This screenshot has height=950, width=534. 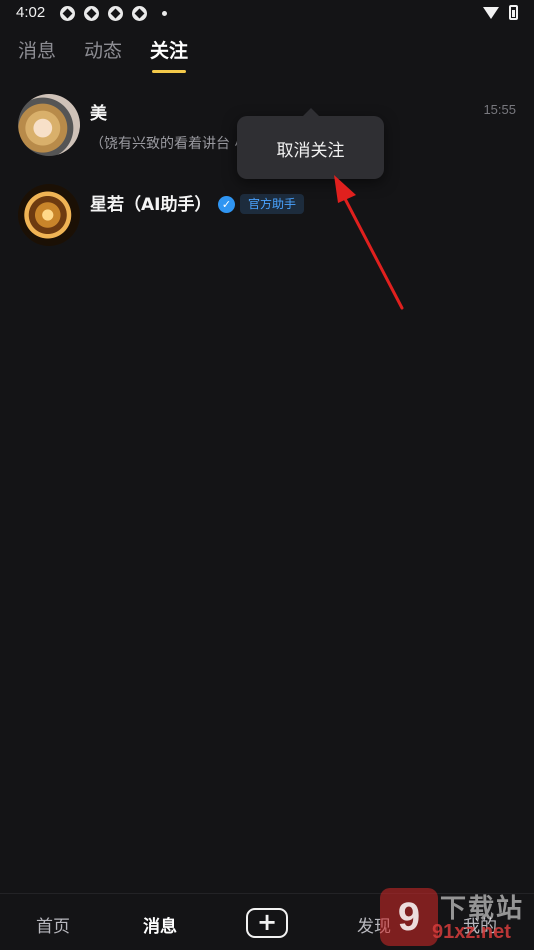 What do you see at coordinates (267, 923) in the screenshot?
I see `create-post-plus-icon: +` at bounding box center [267, 923].